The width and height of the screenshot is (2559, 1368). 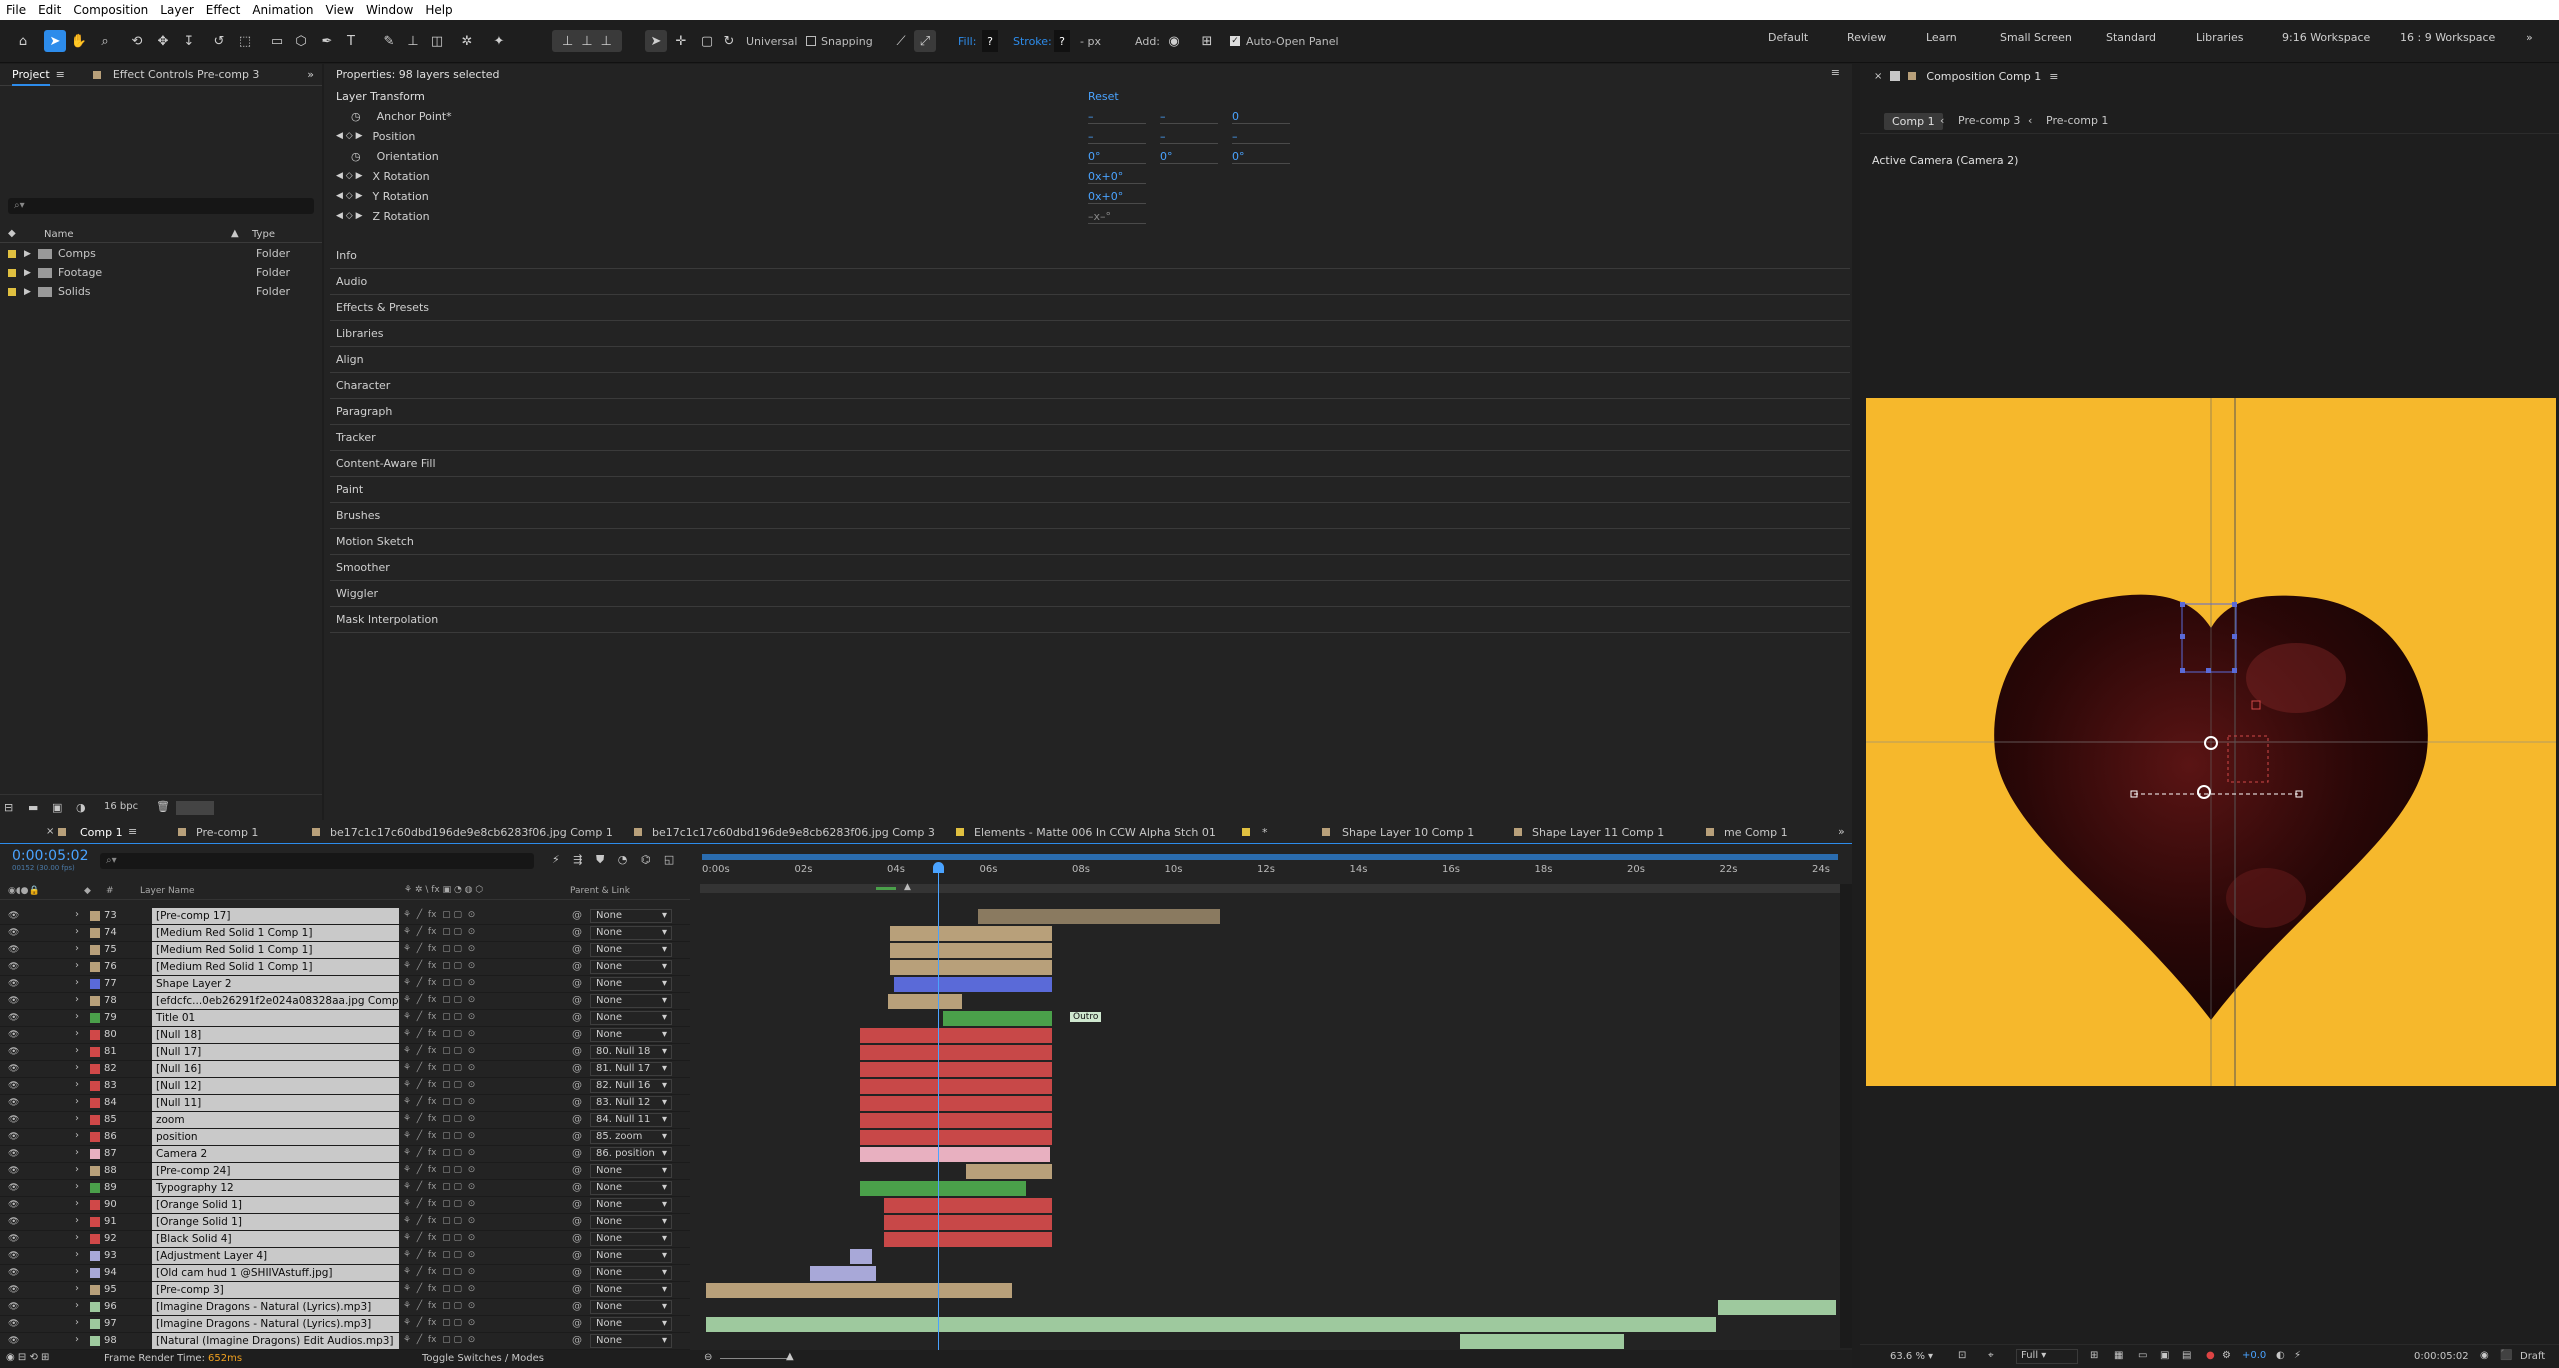 What do you see at coordinates (1090, 490) in the screenshot?
I see `panel-paint: Paint` at bounding box center [1090, 490].